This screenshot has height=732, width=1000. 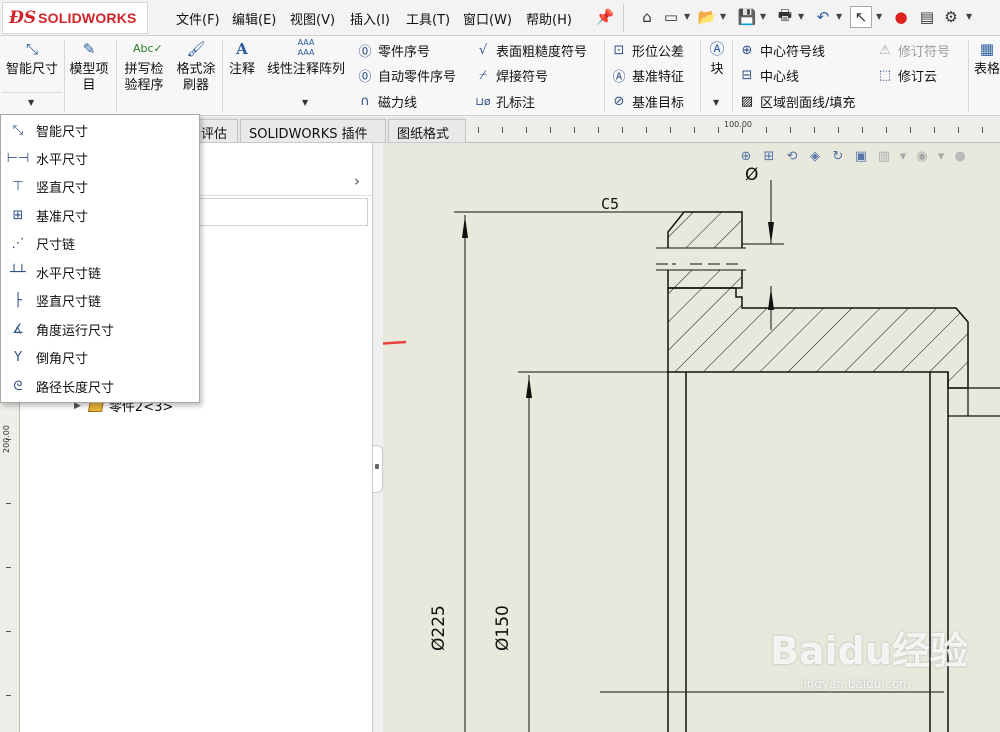 I want to click on note-button: A 注释, so click(x=242, y=58).